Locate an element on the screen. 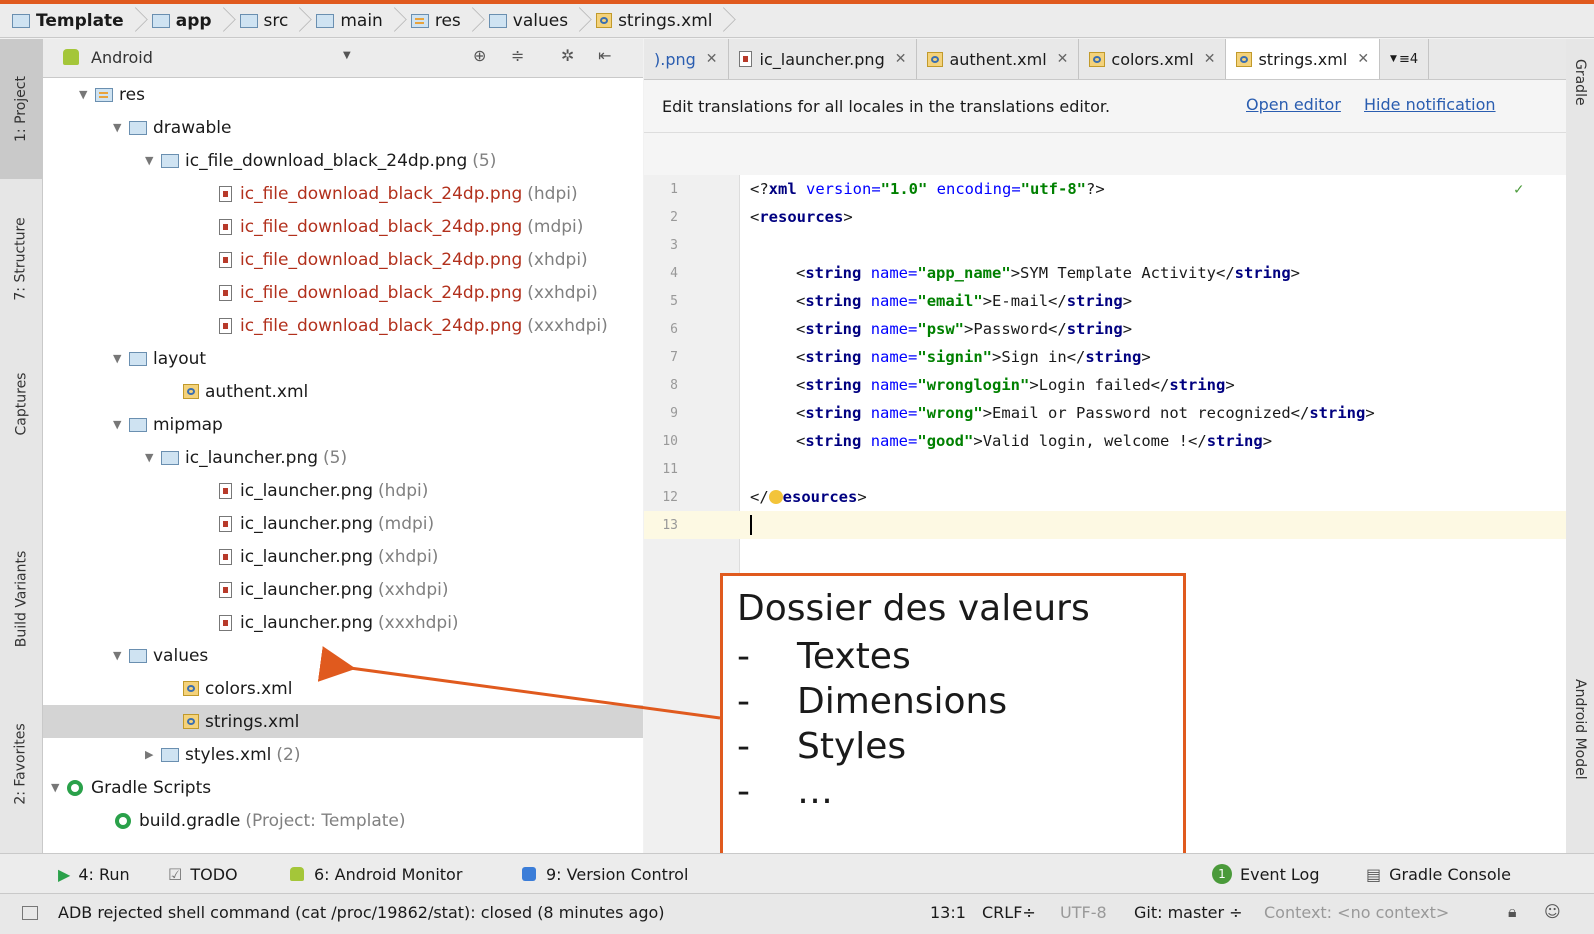  tree-item-download-xxhdpi: ic_file_download_black_24dp.png (xxhdpi) is located at coordinates (343, 292).